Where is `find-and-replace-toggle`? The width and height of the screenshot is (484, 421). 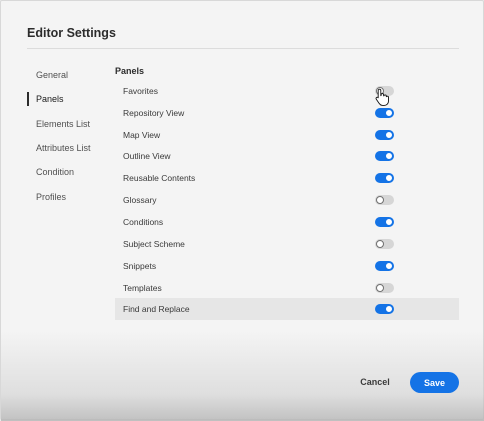 find-and-replace-toggle is located at coordinates (384, 309).